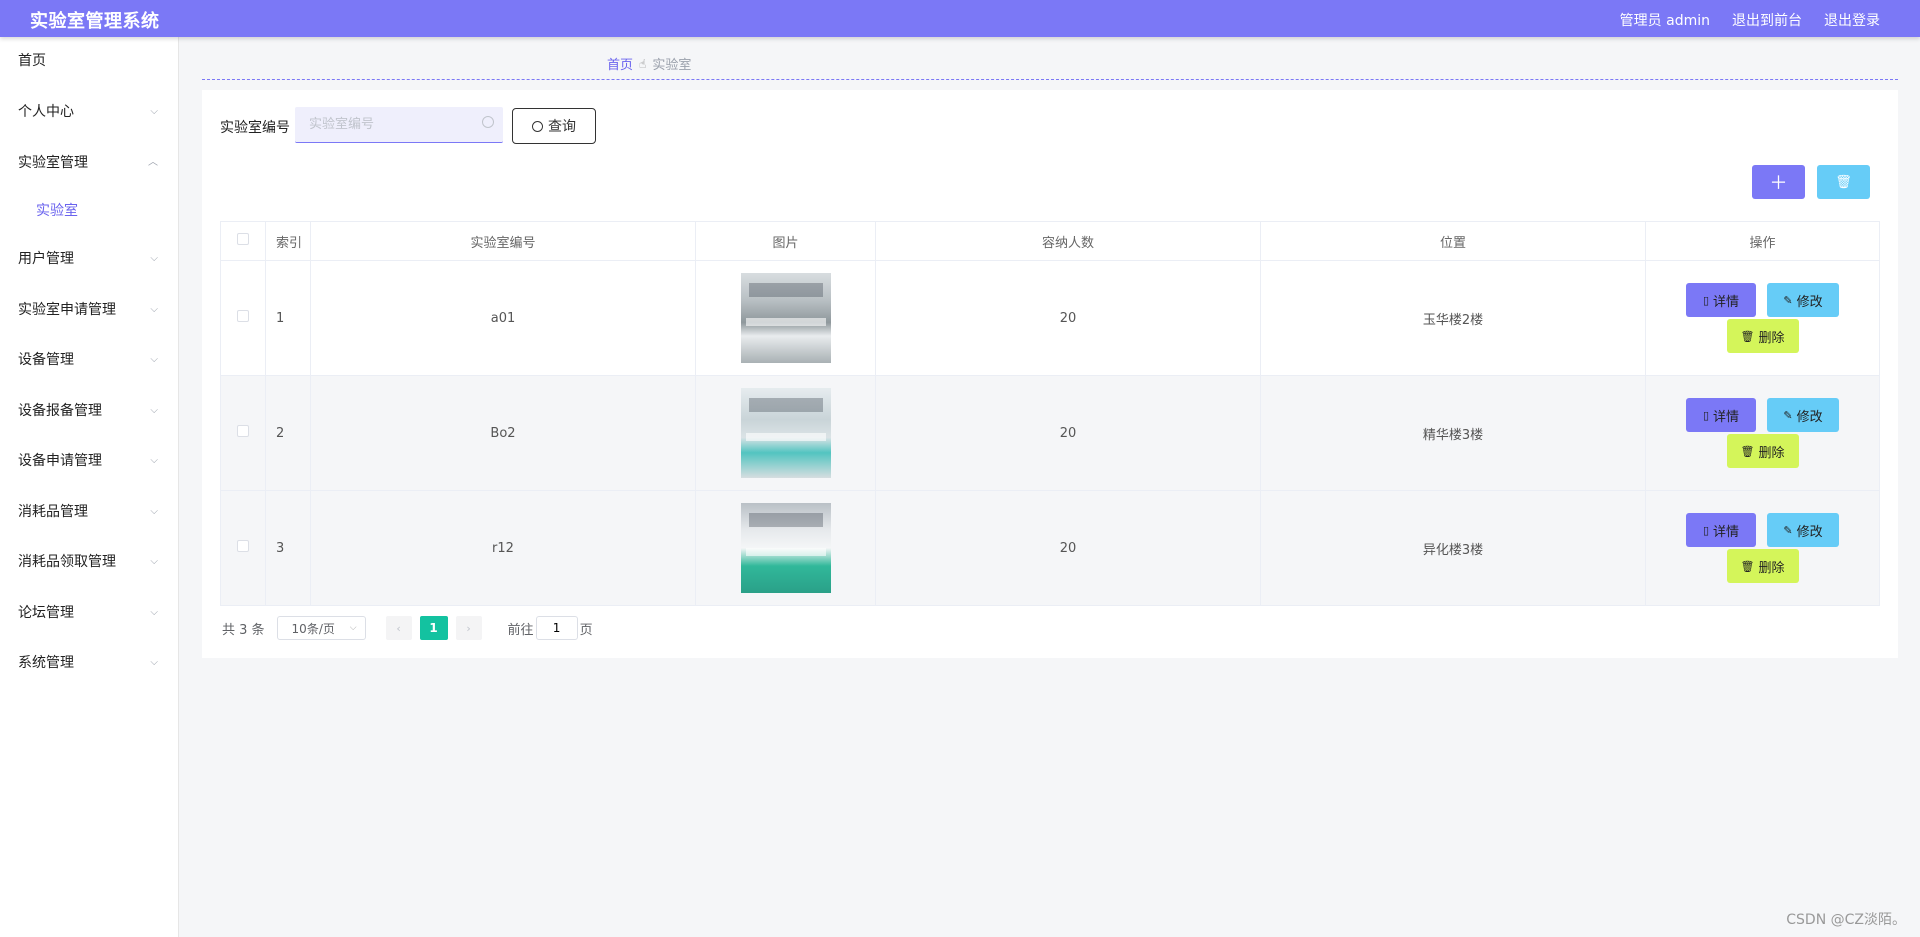 This screenshot has width=1920, height=937. What do you see at coordinates (1453, 241) in the screenshot?
I see `column-header-location: 位置` at bounding box center [1453, 241].